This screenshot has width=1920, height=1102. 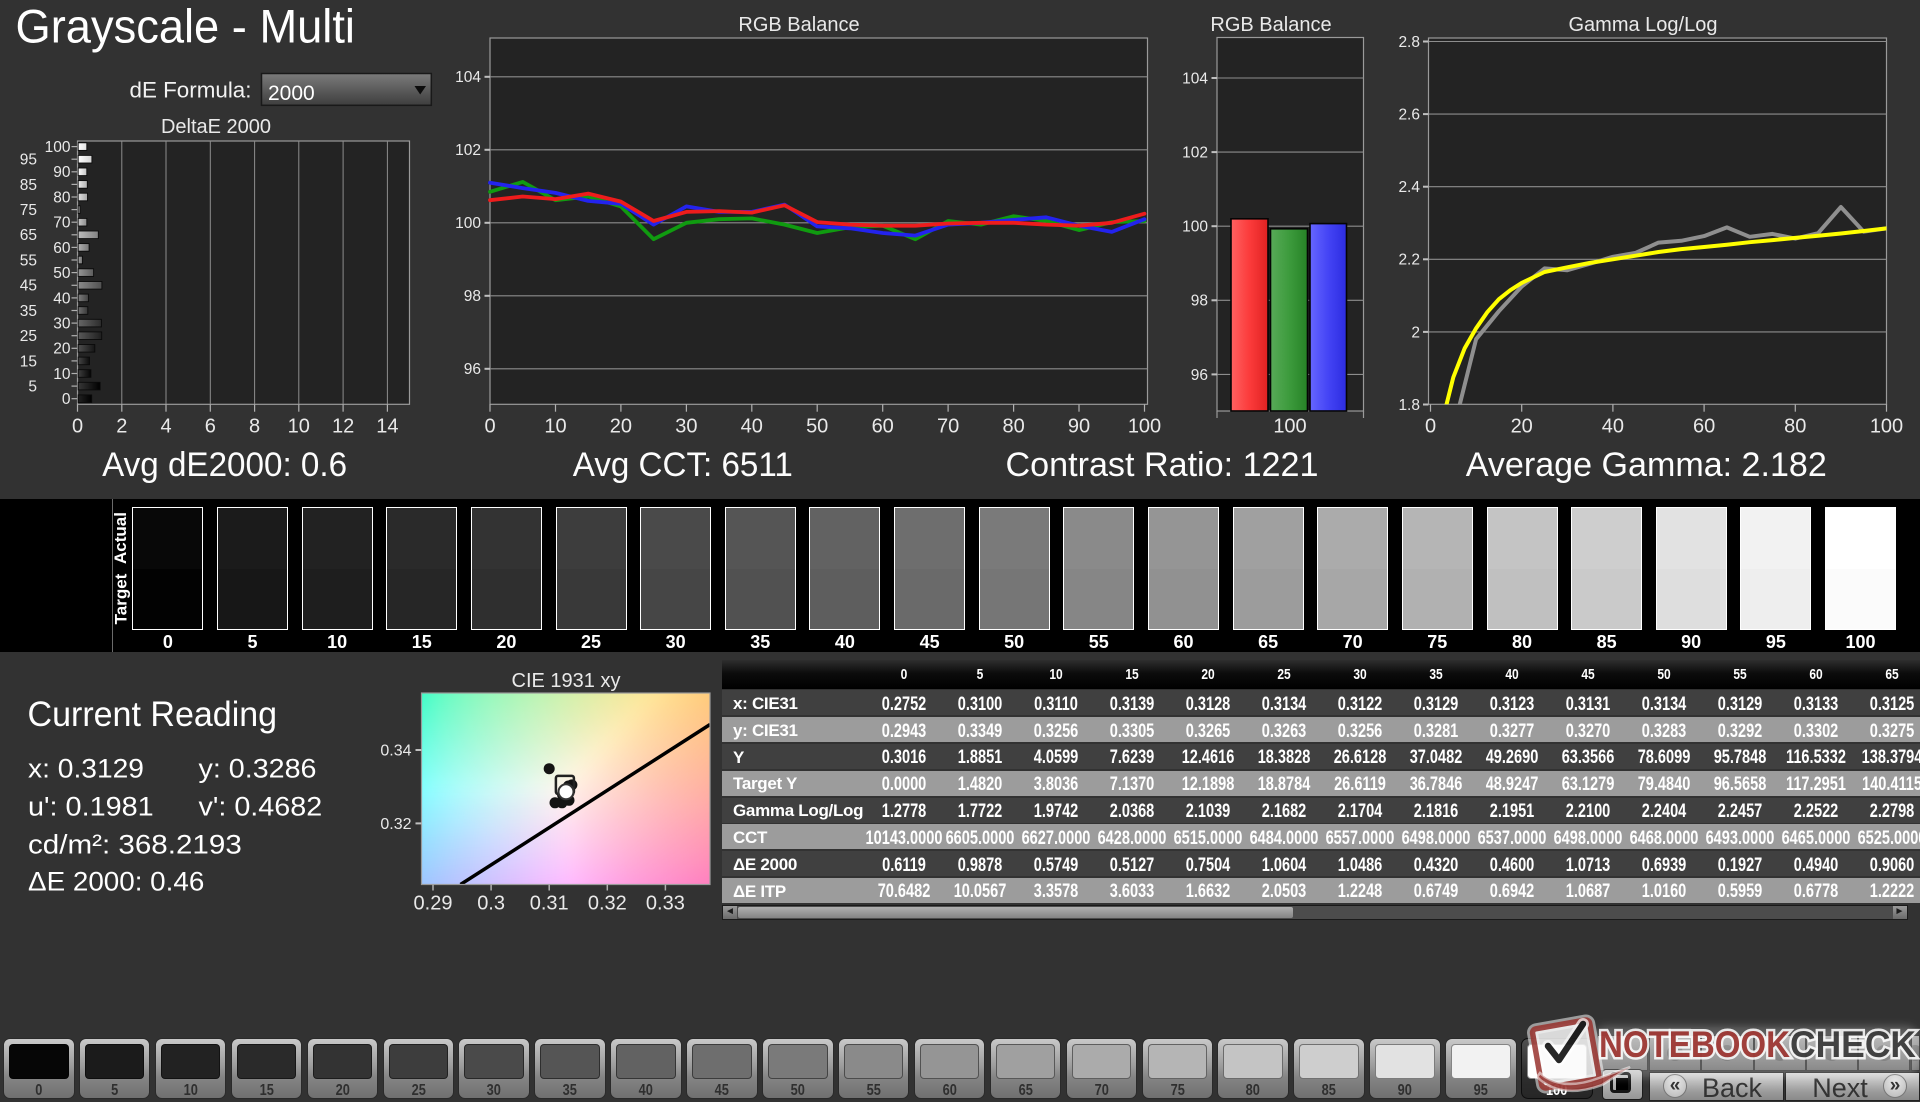 I want to click on svg-text: 2.4, so click(x=1409, y=187).